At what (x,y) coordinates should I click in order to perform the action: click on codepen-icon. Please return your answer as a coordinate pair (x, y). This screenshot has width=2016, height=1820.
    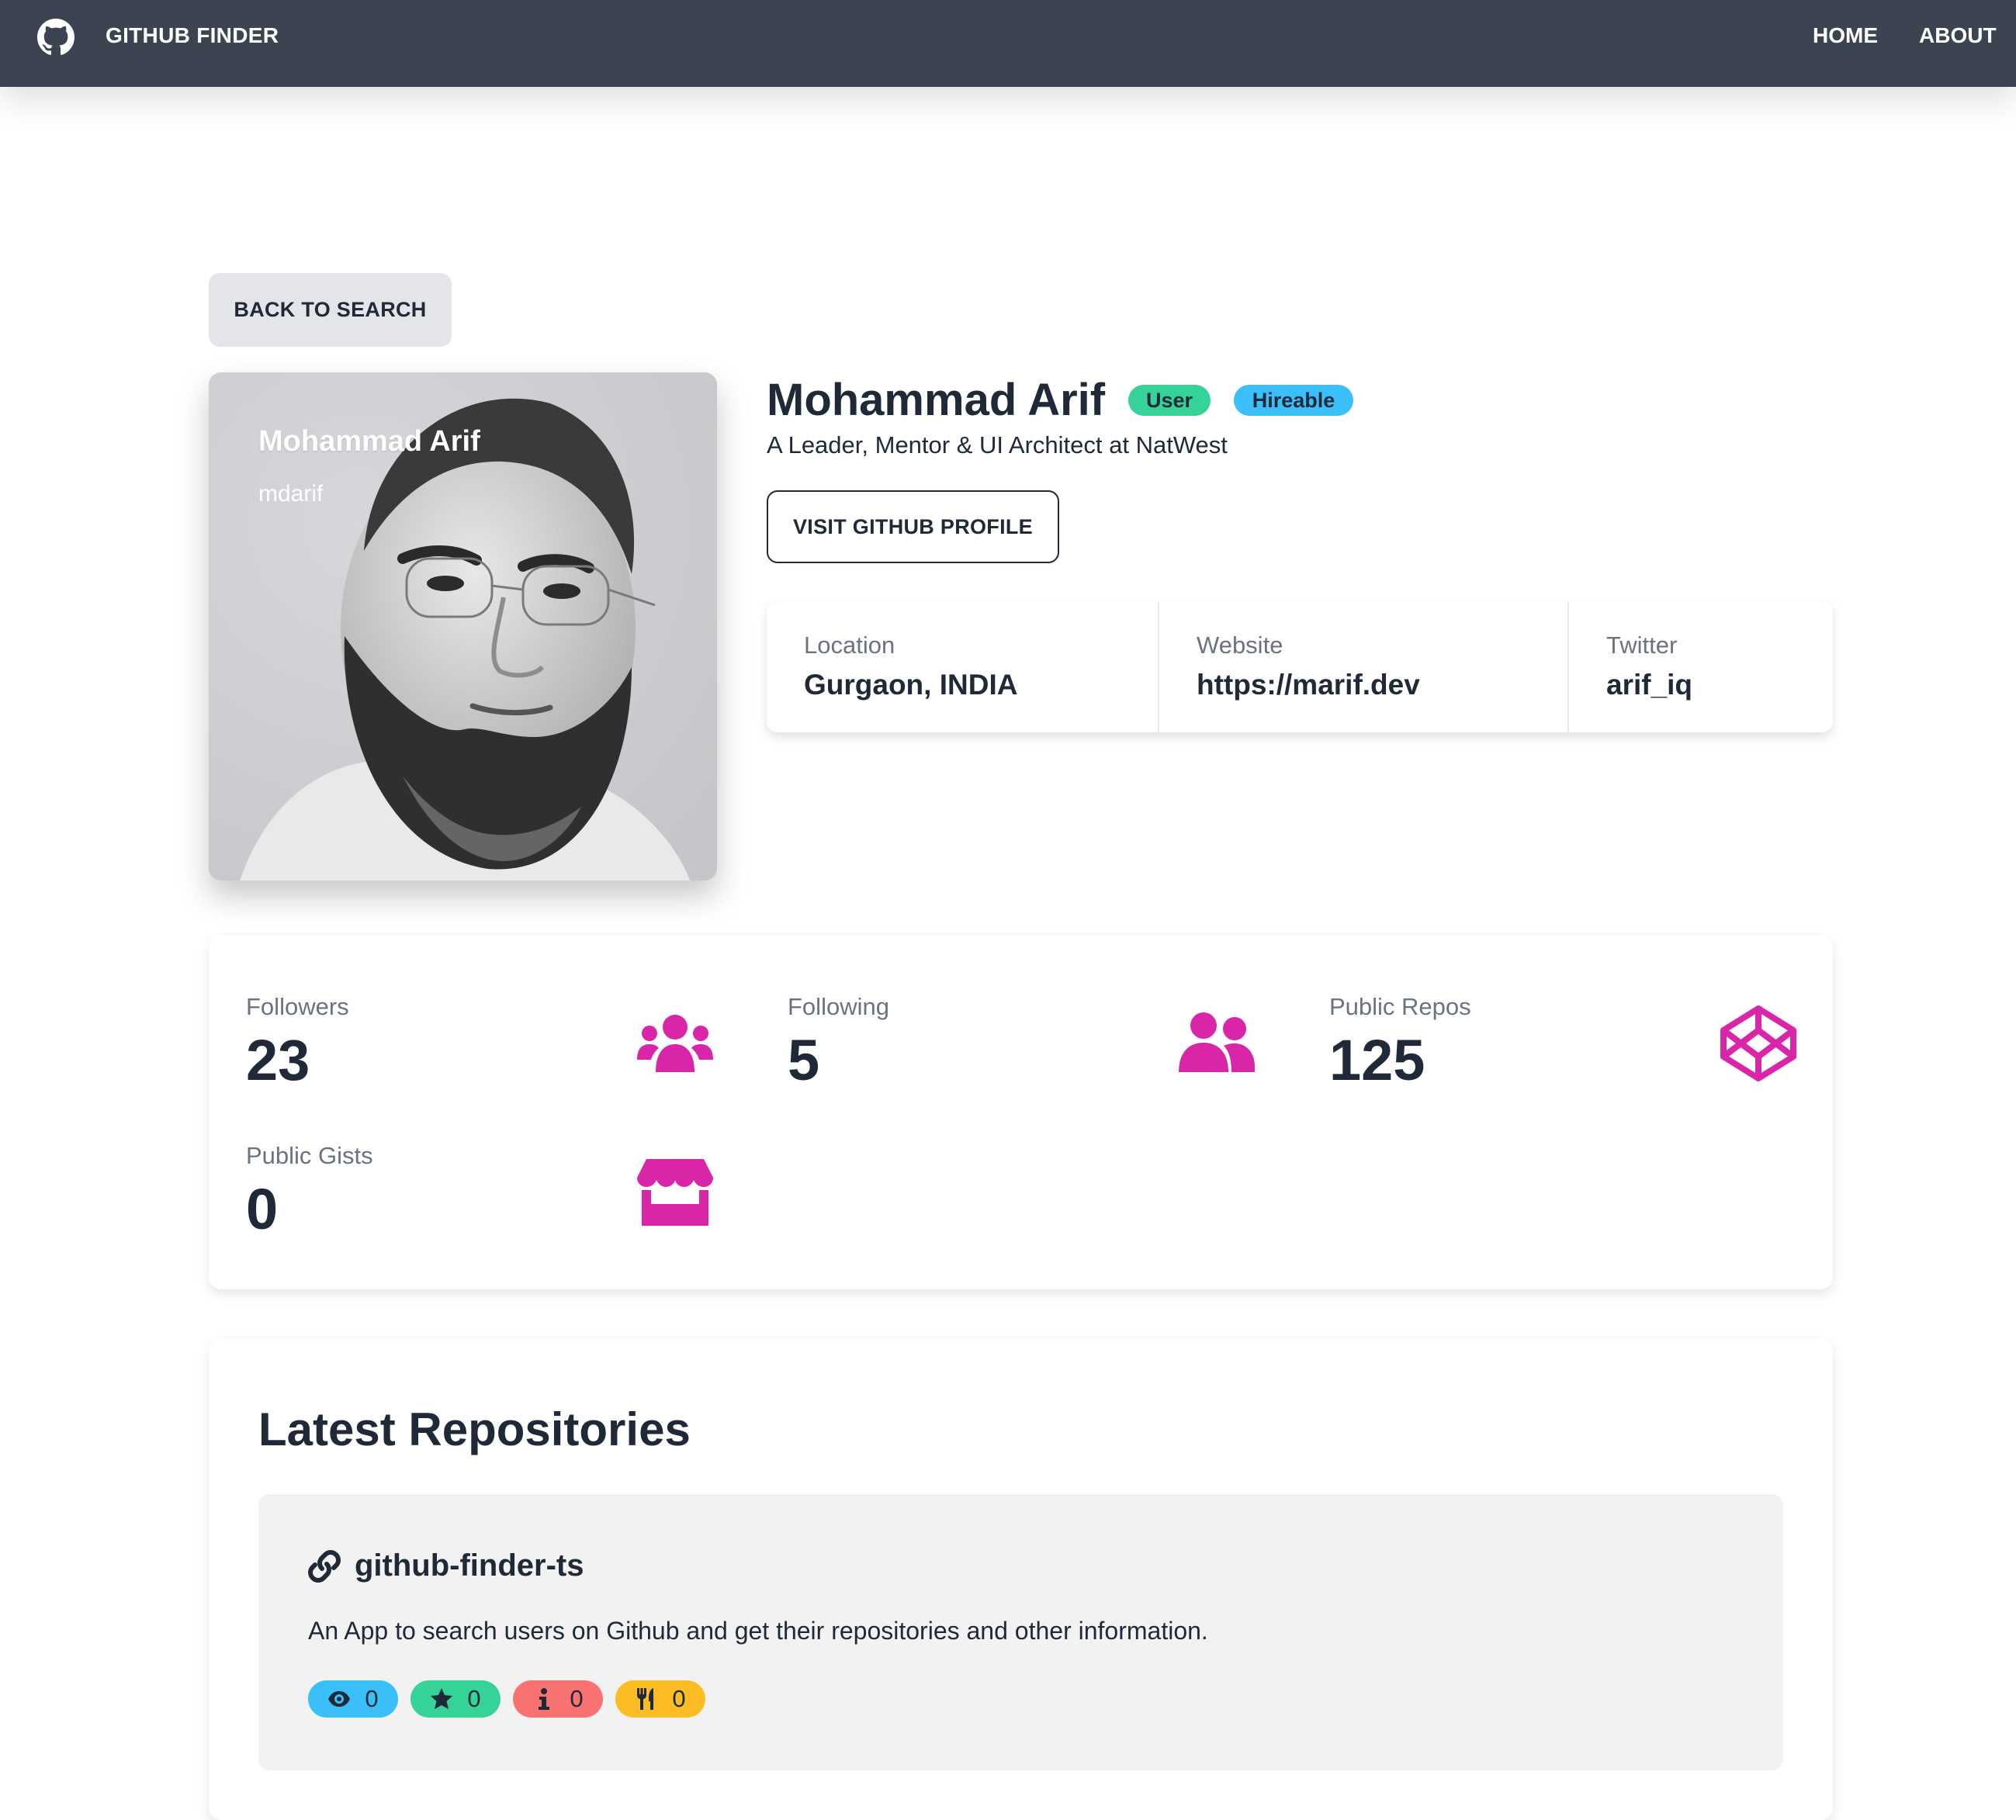
    Looking at the image, I should click on (1758, 1043).